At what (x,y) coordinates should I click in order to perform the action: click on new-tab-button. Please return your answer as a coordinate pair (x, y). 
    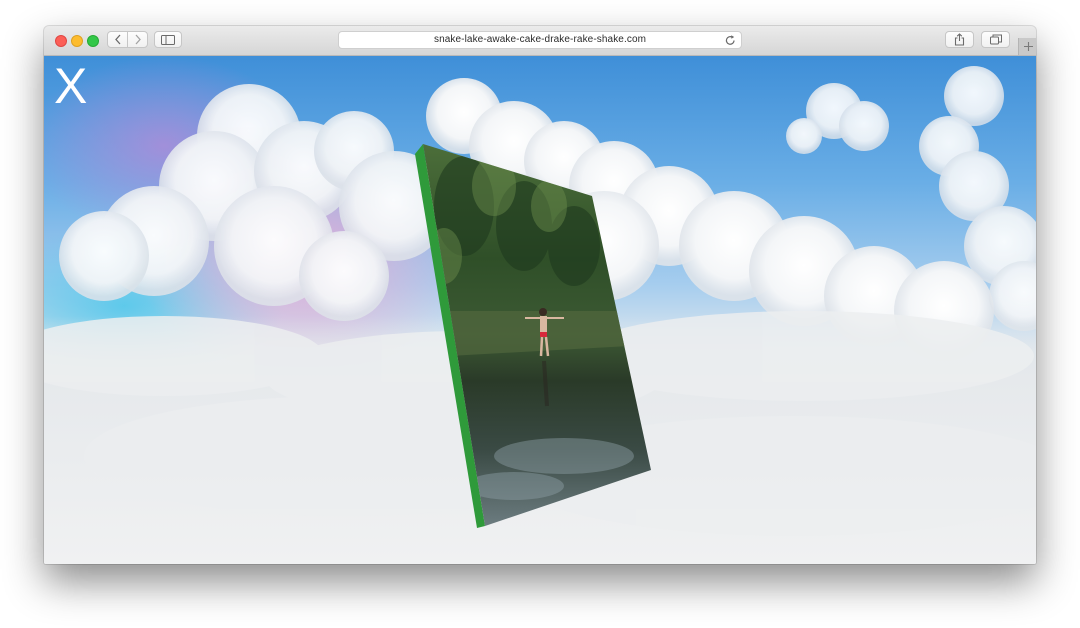
    Looking at the image, I should click on (1027, 46).